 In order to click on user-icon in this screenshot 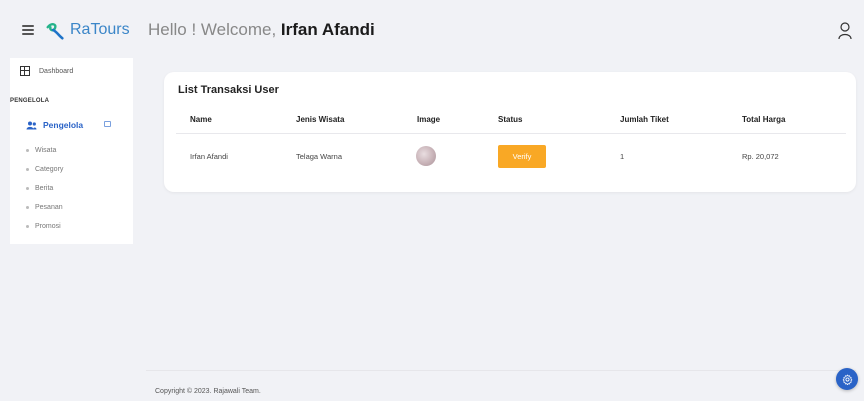, I will do `click(845, 31)`.